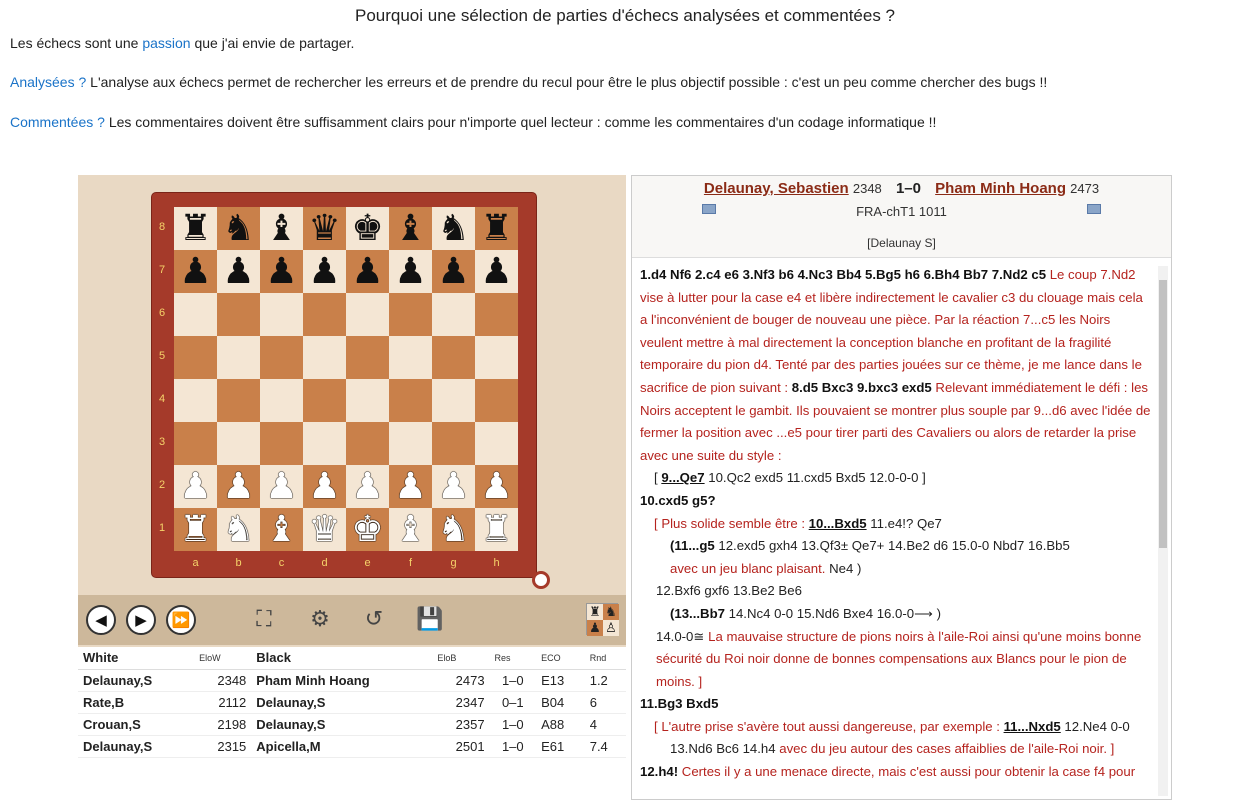  Describe the element at coordinates (281, 357) in the screenshot. I see `square-c5` at that location.